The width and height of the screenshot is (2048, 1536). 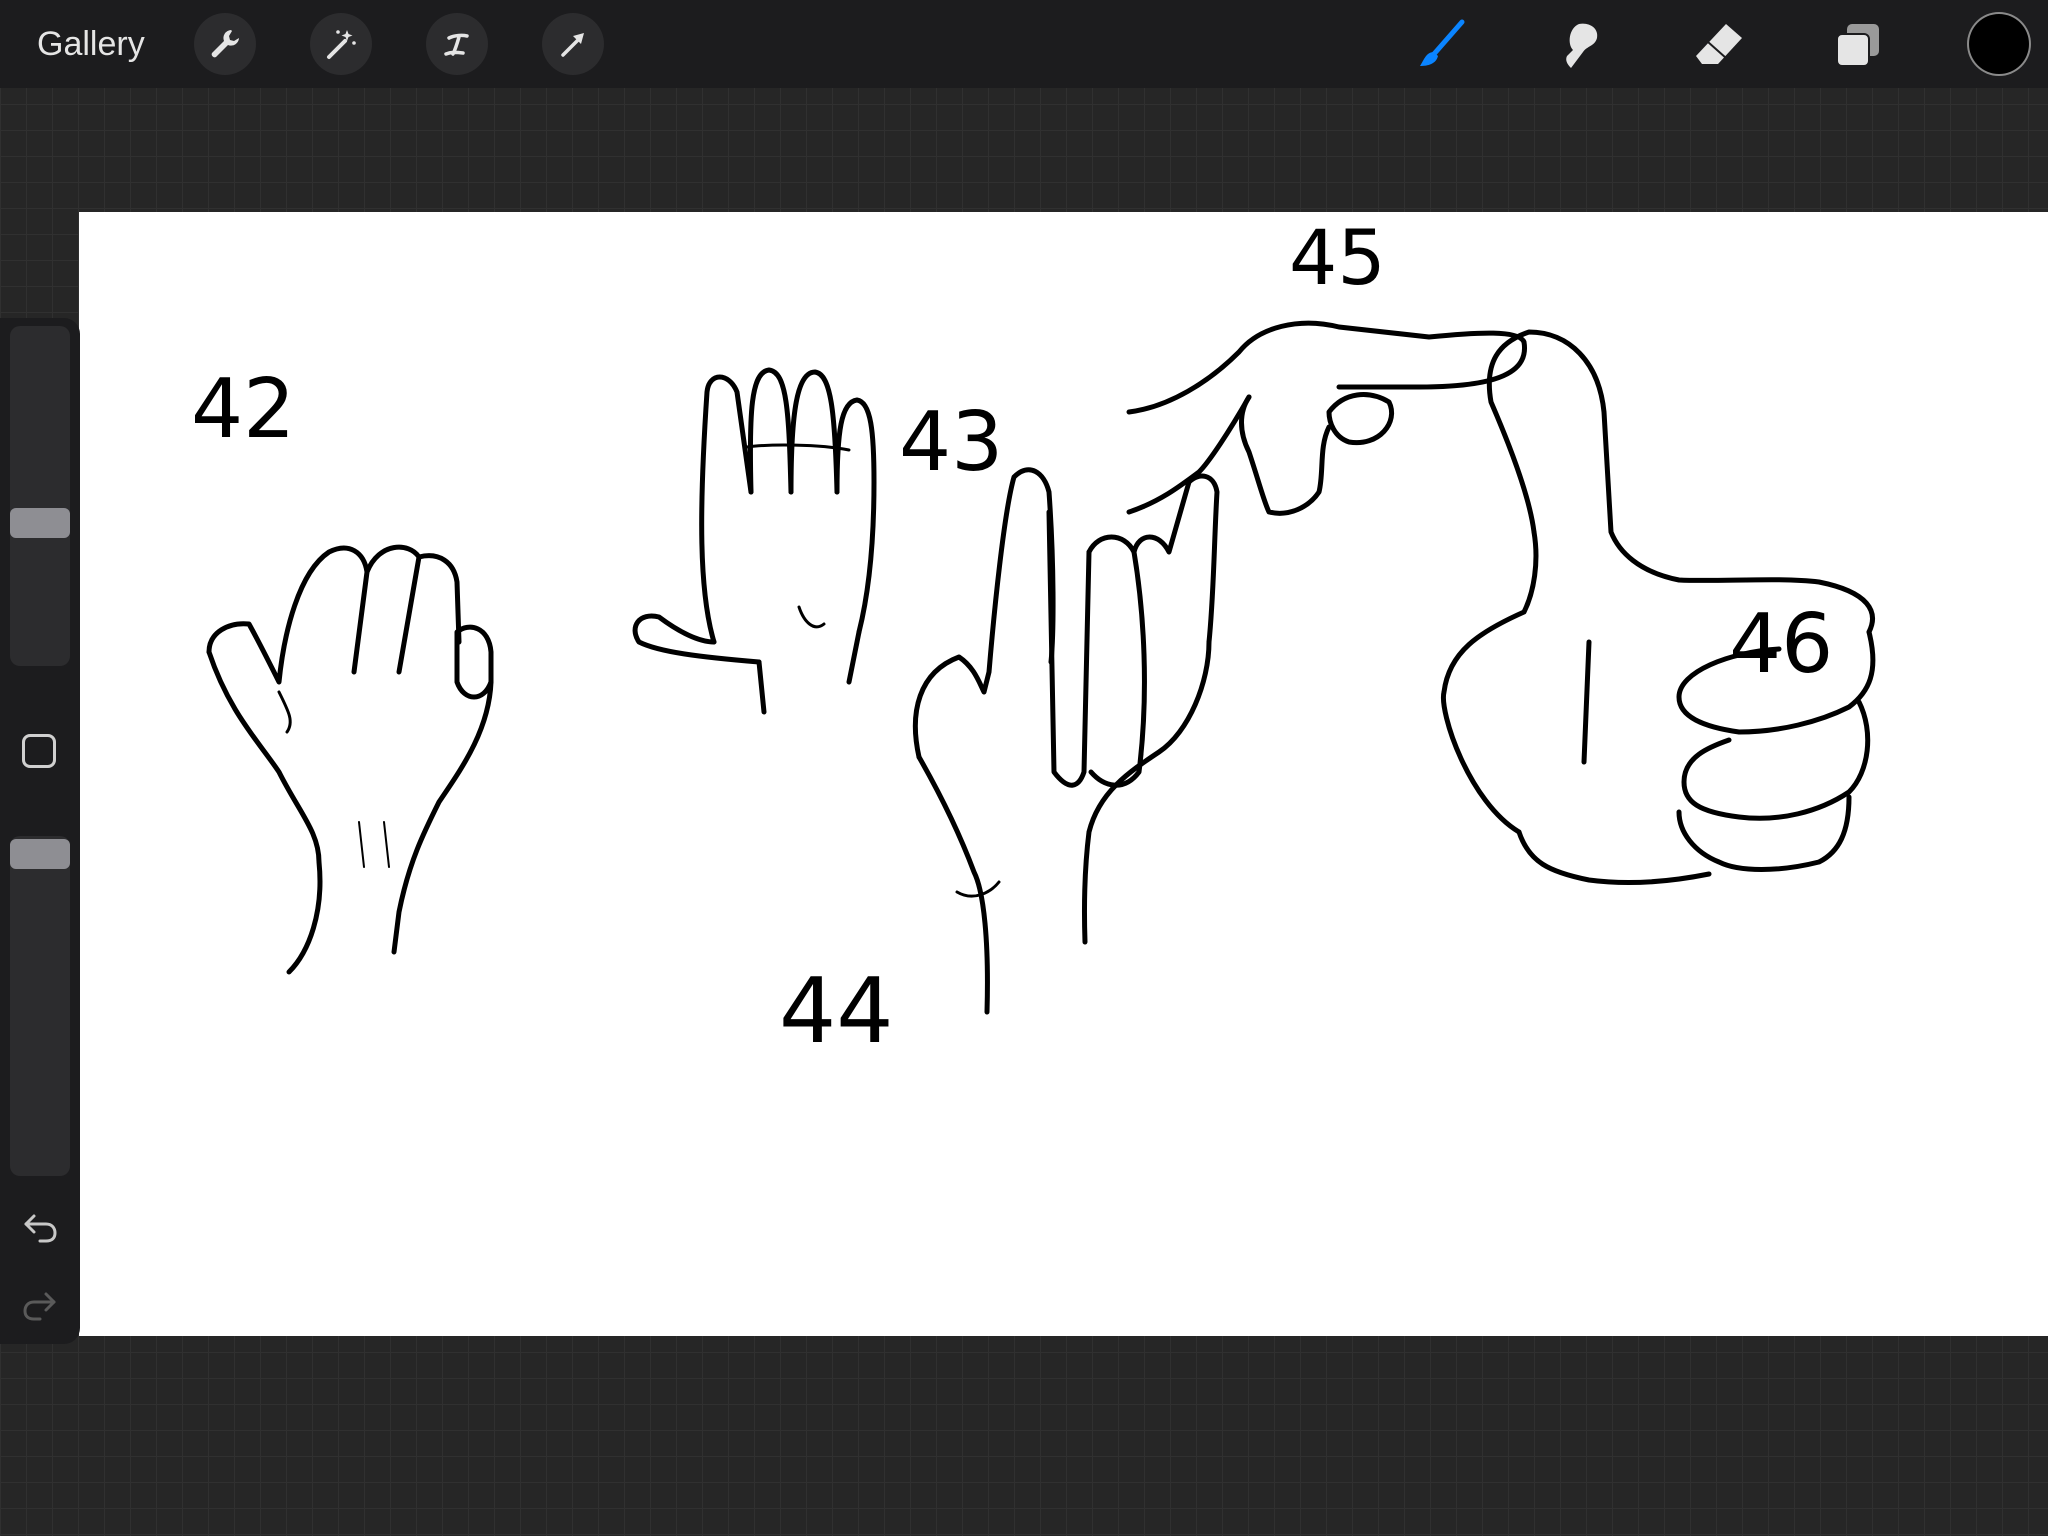 I want to click on sketch-label-44: 44, so click(x=836, y=1011).